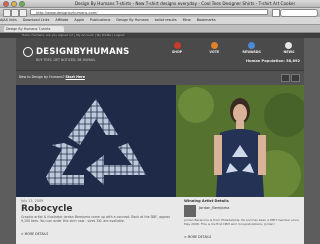 The height and width of the screenshot is (244, 320). Describe the element at coordinates (251, 52) in the screenshot. I see `nav-label: REWARDS` at that location.